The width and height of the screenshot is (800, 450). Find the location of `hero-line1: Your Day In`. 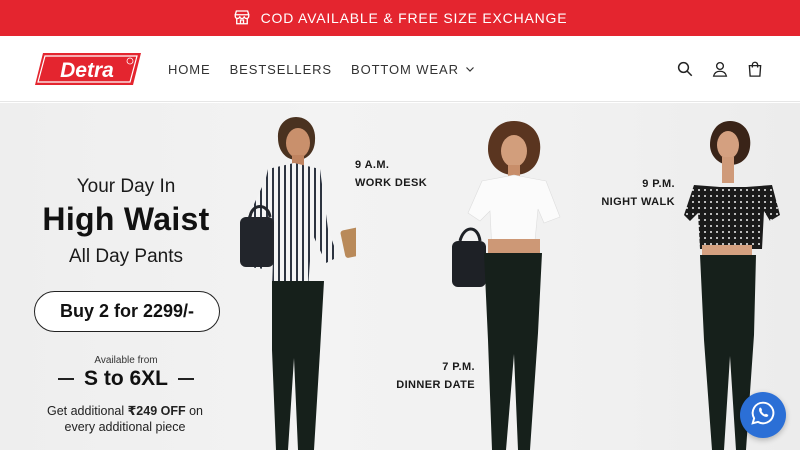

hero-line1: Your Day In is located at coordinates (126, 186).